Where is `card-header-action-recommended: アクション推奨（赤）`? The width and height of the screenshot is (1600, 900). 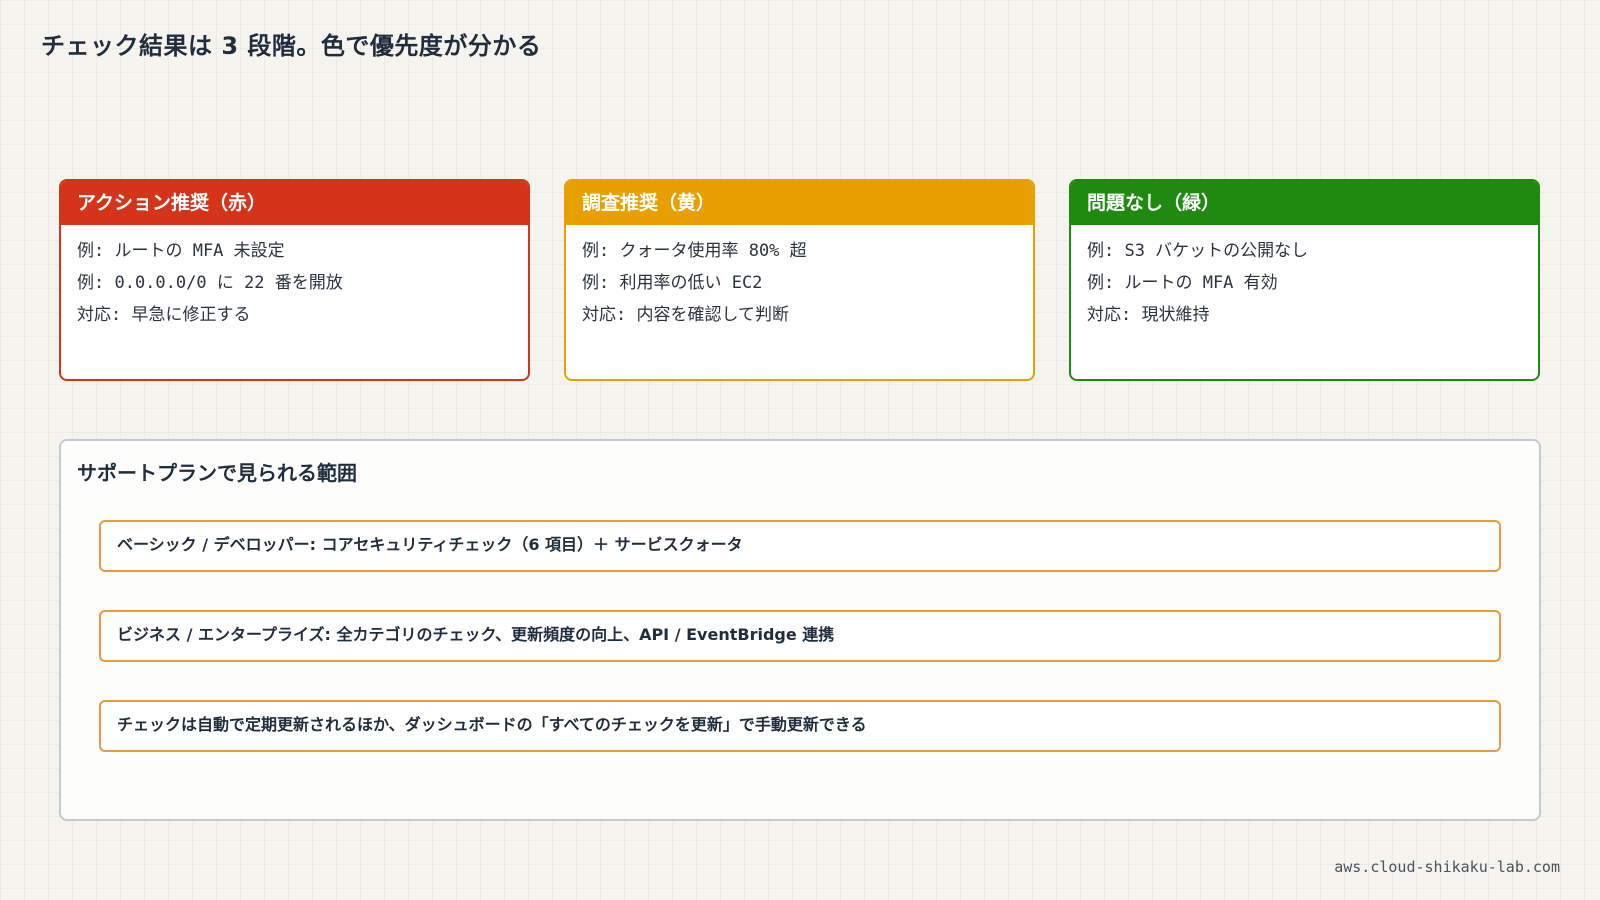
card-header-action-recommended: アクション推奨（赤） is located at coordinates (294, 203).